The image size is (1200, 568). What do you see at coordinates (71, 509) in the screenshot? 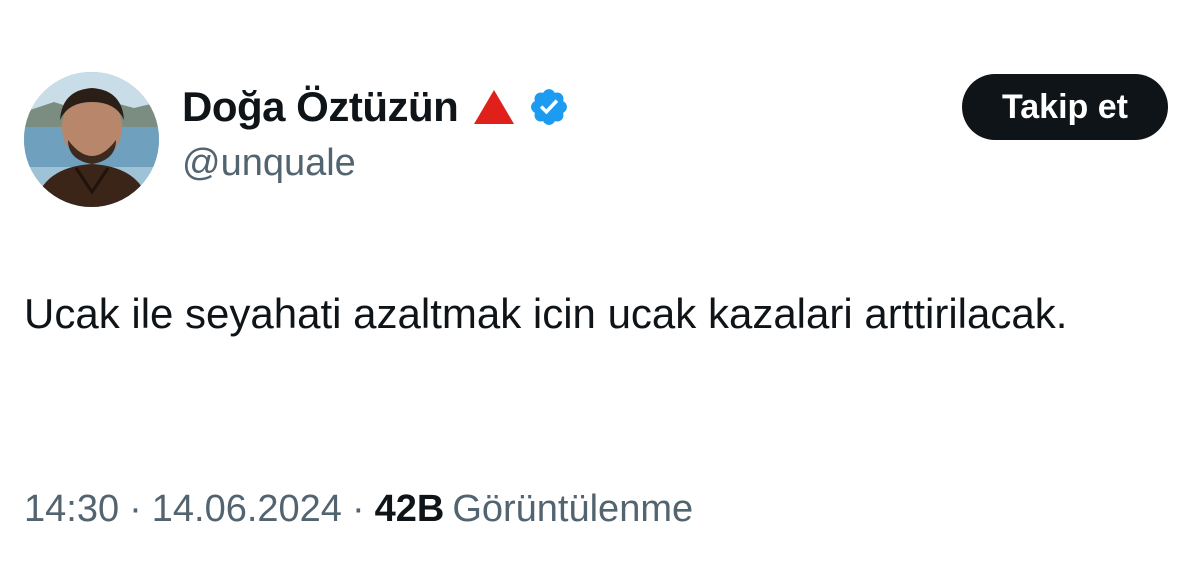
I see `tweet-time: 14:30` at bounding box center [71, 509].